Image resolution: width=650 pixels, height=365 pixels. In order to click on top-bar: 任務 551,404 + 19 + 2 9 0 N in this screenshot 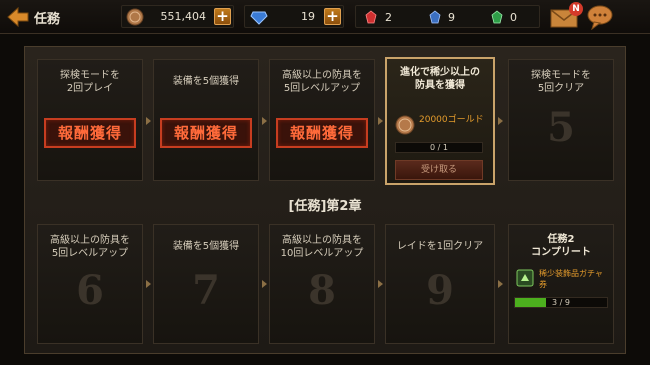, I will do `click(325, 17)`.